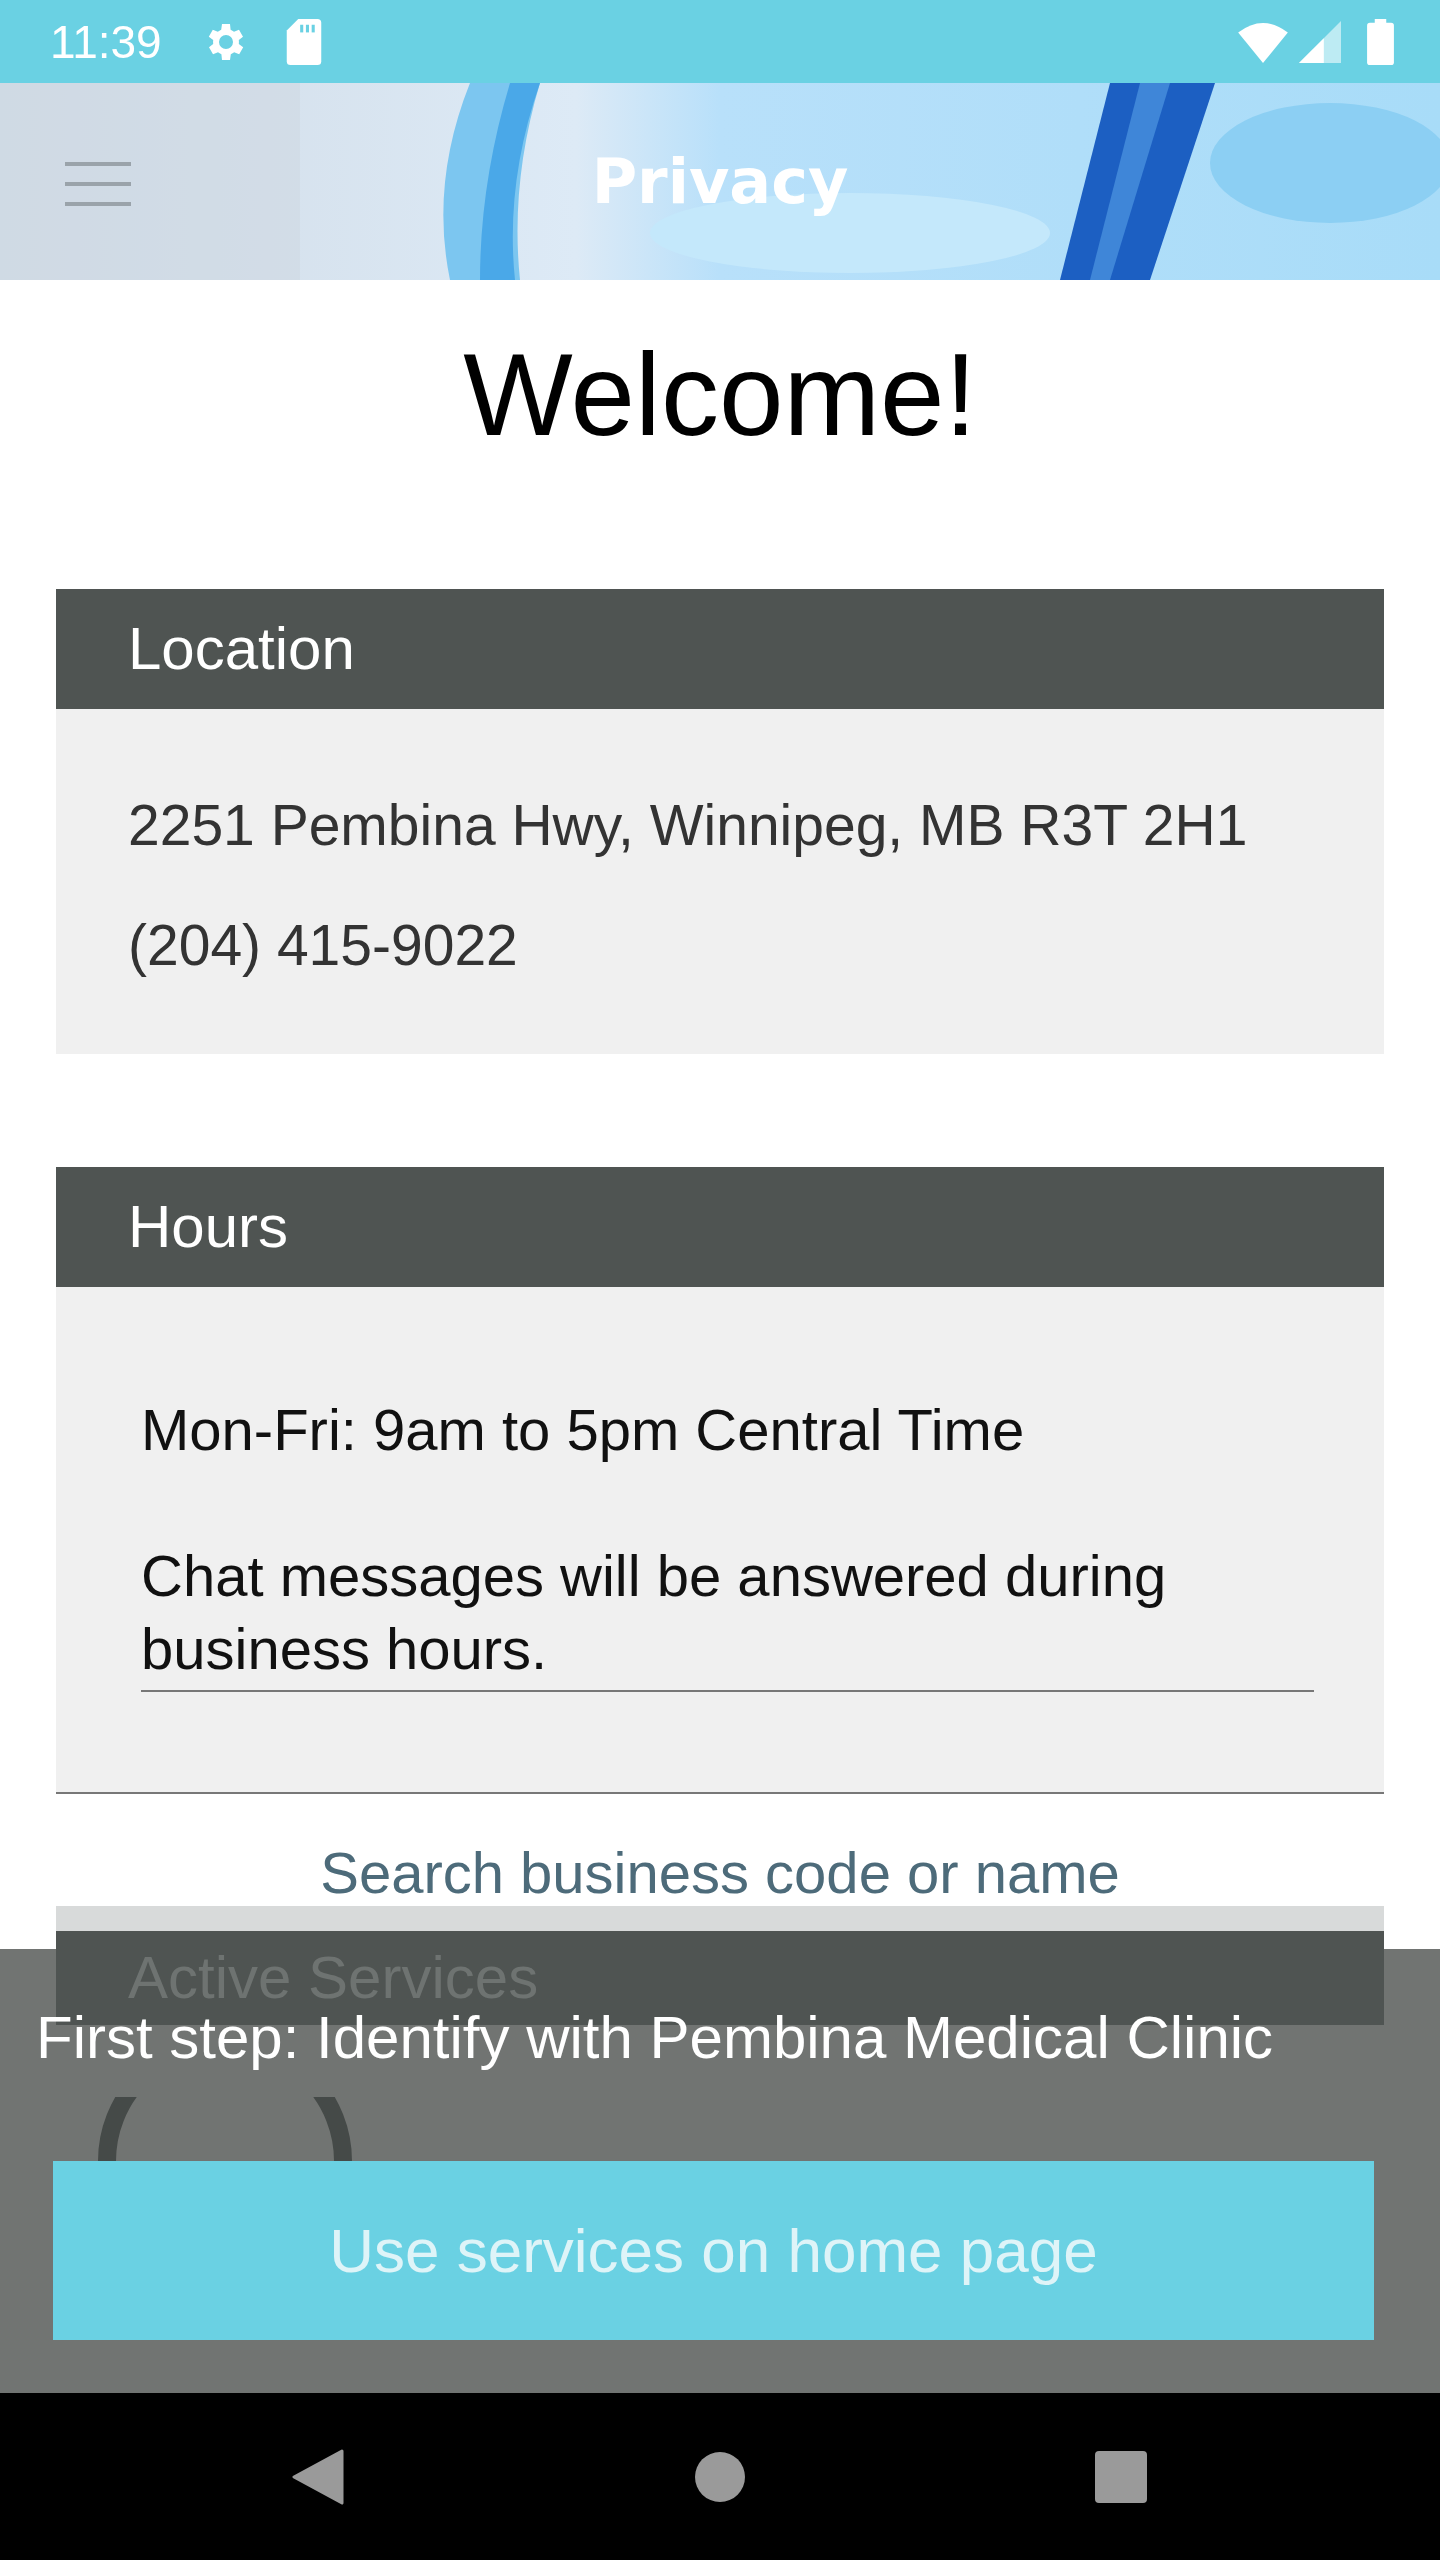 This screenshot has height=2560, width=1440. What do you see at coordinates (720, 649) in the screenshot?
I see `card-header: Location` at bounding box center [720, 649].